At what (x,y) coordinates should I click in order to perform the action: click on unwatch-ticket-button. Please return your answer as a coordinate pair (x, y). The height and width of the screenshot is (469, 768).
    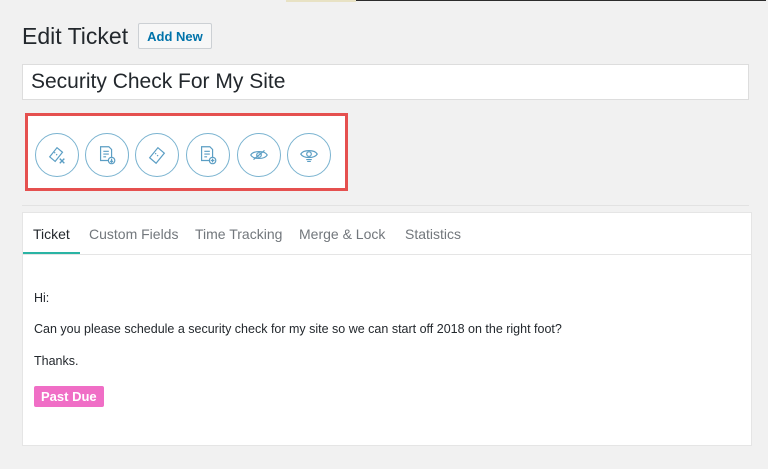
    Looking at the image, I should click on (309, 155).